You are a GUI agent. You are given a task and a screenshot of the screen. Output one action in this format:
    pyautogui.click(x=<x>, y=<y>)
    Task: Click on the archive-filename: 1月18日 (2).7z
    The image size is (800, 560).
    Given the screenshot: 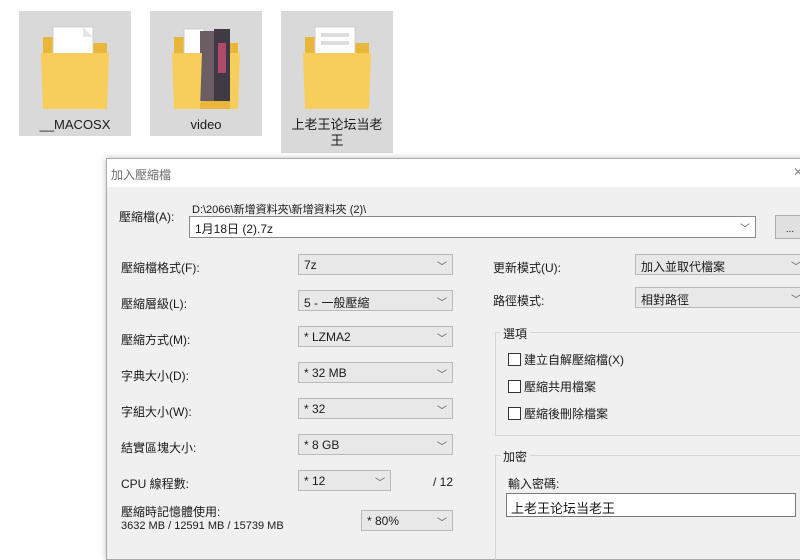 What is the action you would take?
    pyautogui.click(x=234, y=229)
    